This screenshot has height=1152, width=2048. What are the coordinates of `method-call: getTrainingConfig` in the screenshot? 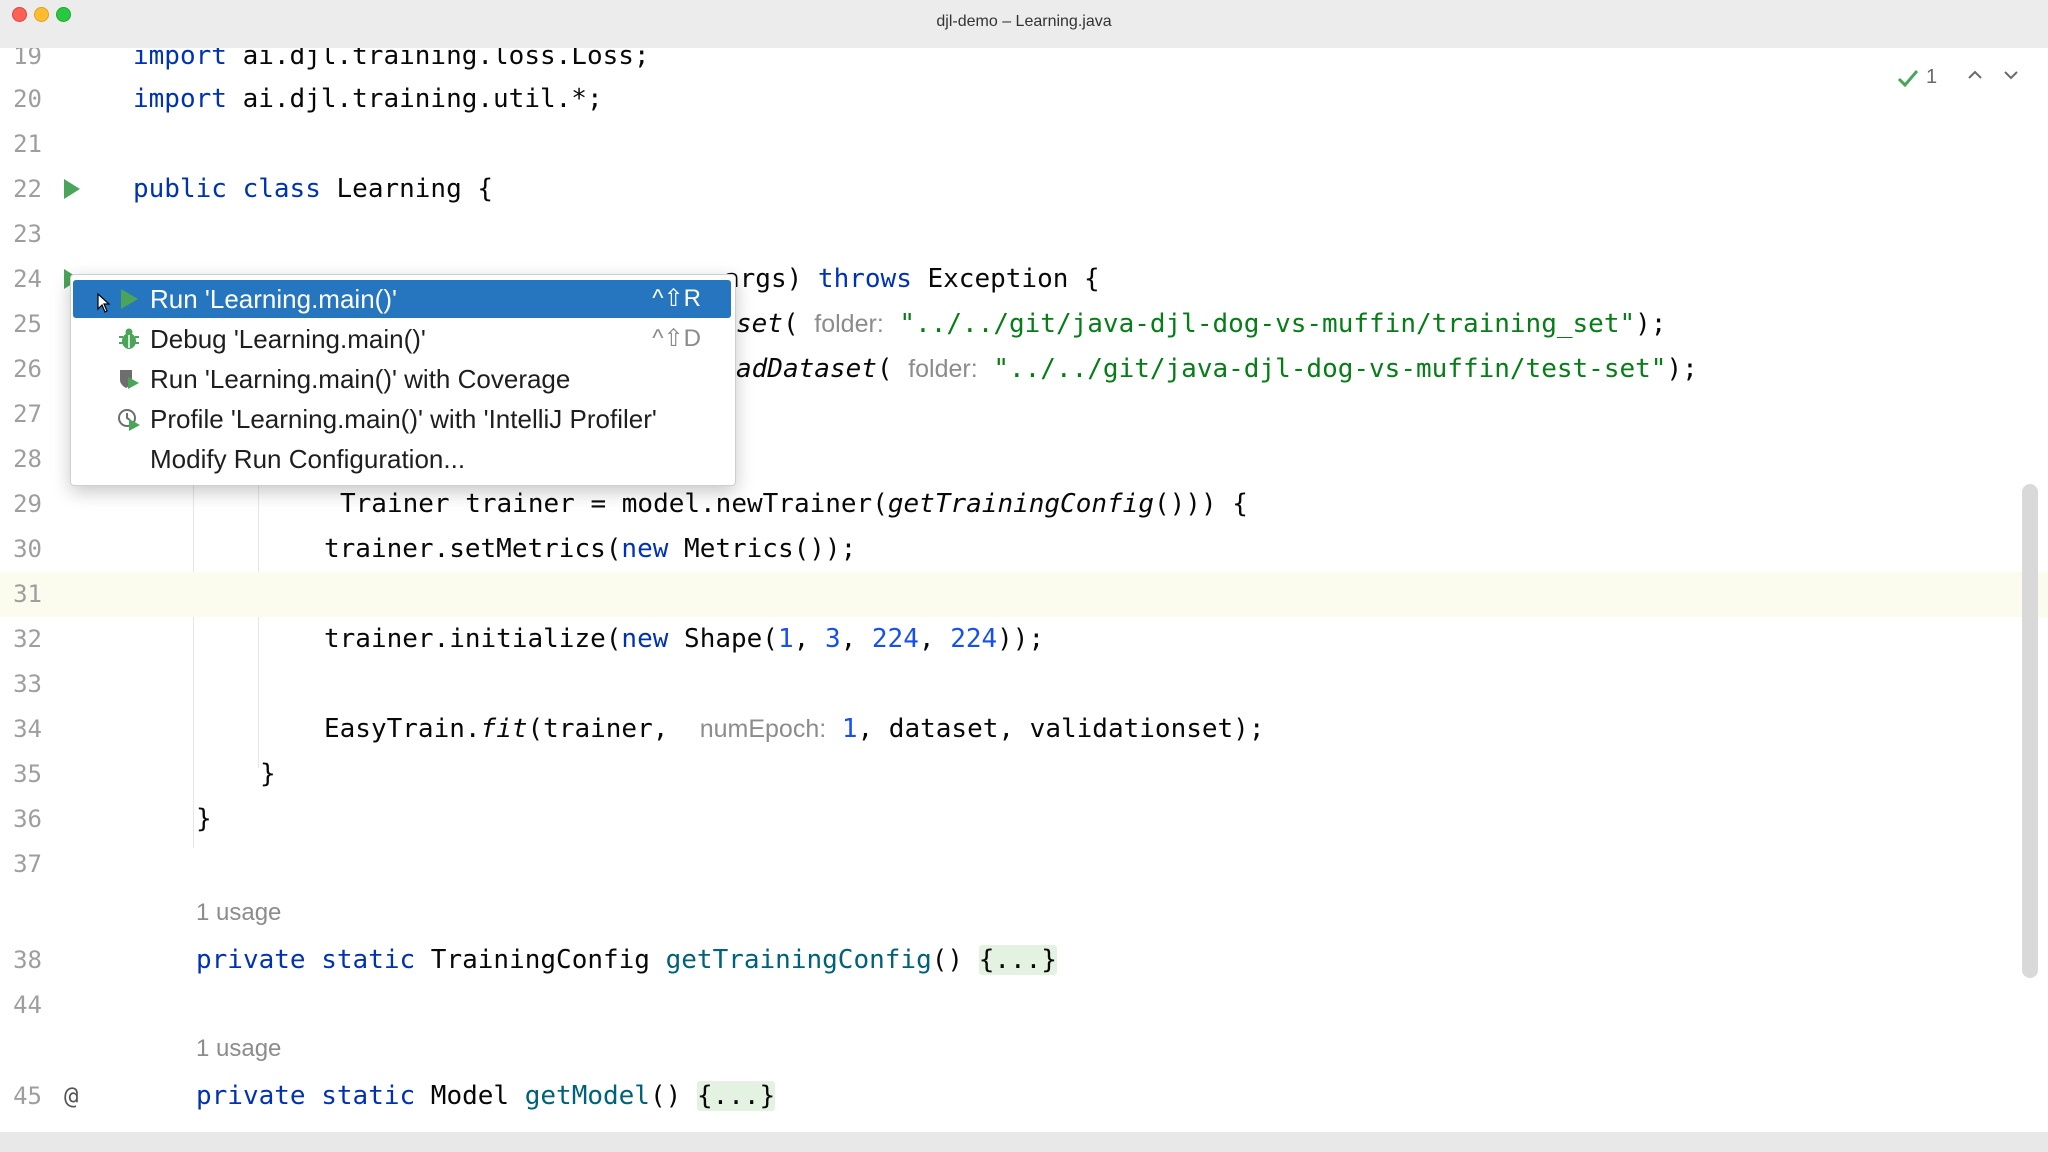 It's located at (1020, 504).